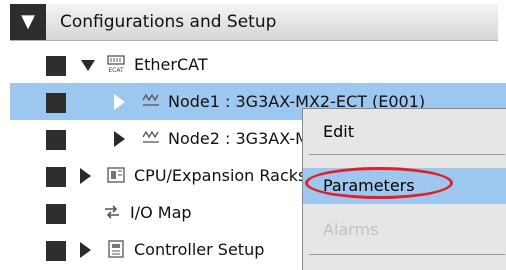 Image resolution: width=506 pixels, height=270 pixels. What do you see at coordinates (168, 22) in the screenshot?
I see `header-title: Configurations and Setup` at bounding box center [168, 22].